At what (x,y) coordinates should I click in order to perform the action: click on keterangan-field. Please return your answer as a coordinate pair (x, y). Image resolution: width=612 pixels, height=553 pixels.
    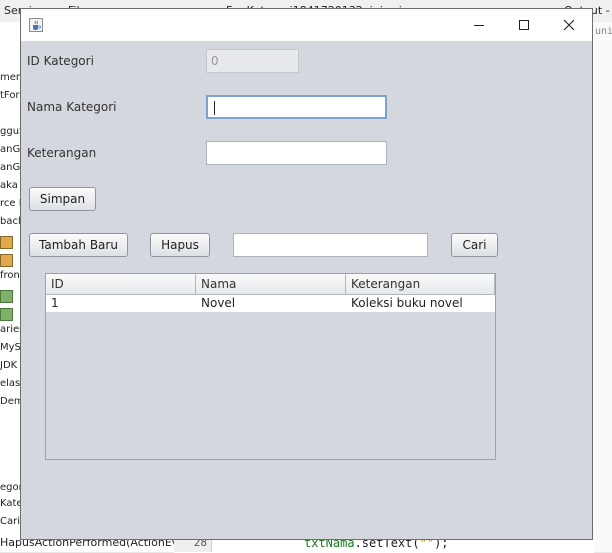
    Looking at the image, I should click on (296, 153).